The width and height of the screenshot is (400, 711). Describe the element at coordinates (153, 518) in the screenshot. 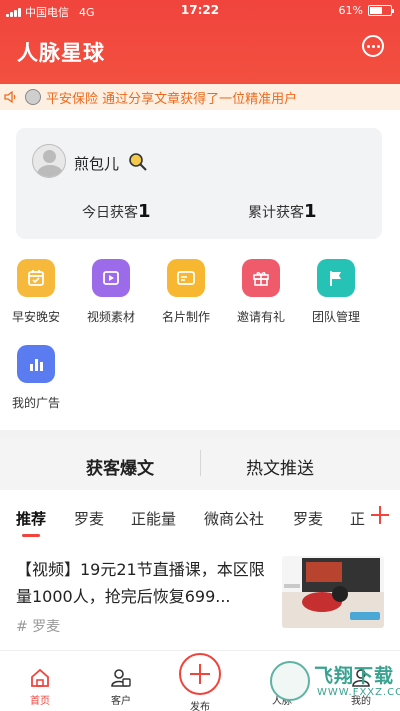

I see `category-item: 正能量` at that location.